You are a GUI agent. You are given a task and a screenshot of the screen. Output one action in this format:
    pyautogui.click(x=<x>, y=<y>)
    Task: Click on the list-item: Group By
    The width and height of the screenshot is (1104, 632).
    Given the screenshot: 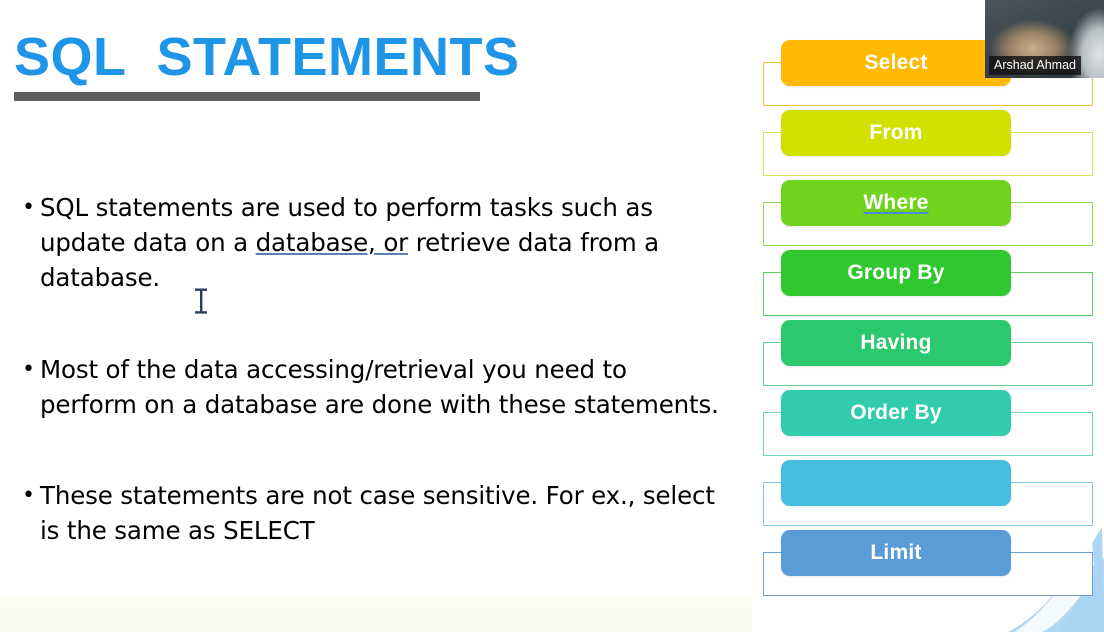 What is the action you would take?
    pyautogui.click(x=929, y=285)
    